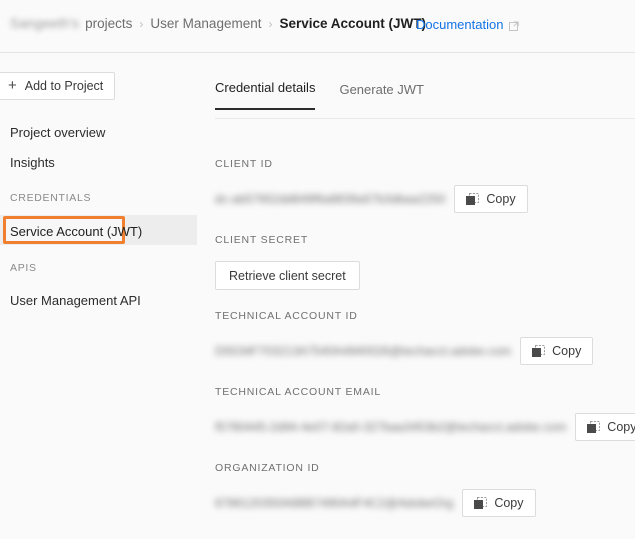  What do you see at coordinates (44, 23) in the screenshot?
I see `breadcrumb-item-org: Sangeeth's` at bounding box center [44, 23].